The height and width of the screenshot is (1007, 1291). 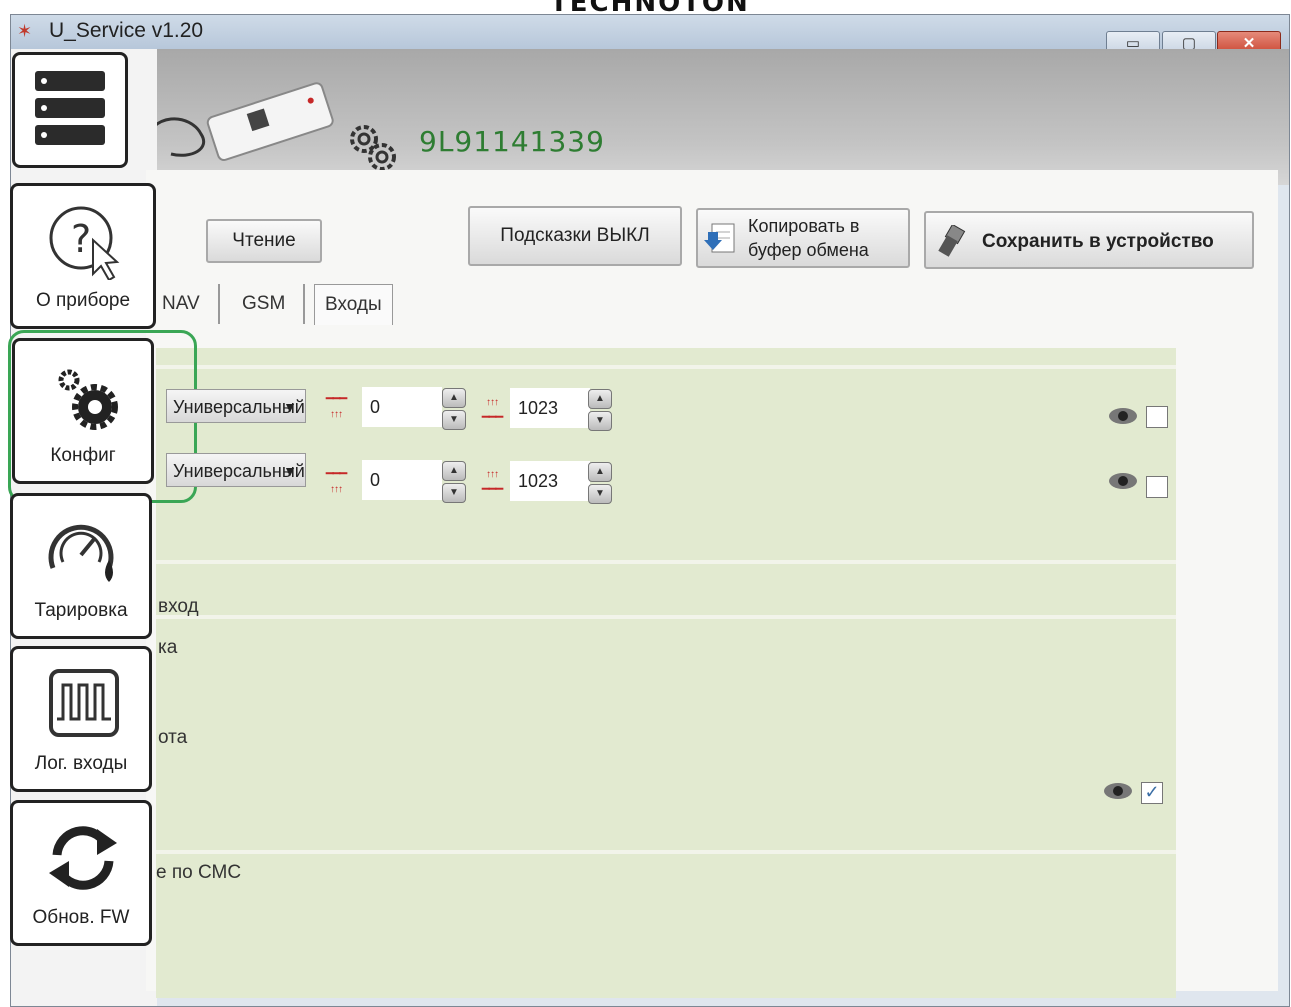 What do you see at coordinates (512, 141) in the screenshot?
I see `device-serial-number: 9L91141339` at bounding box center [512, 141].